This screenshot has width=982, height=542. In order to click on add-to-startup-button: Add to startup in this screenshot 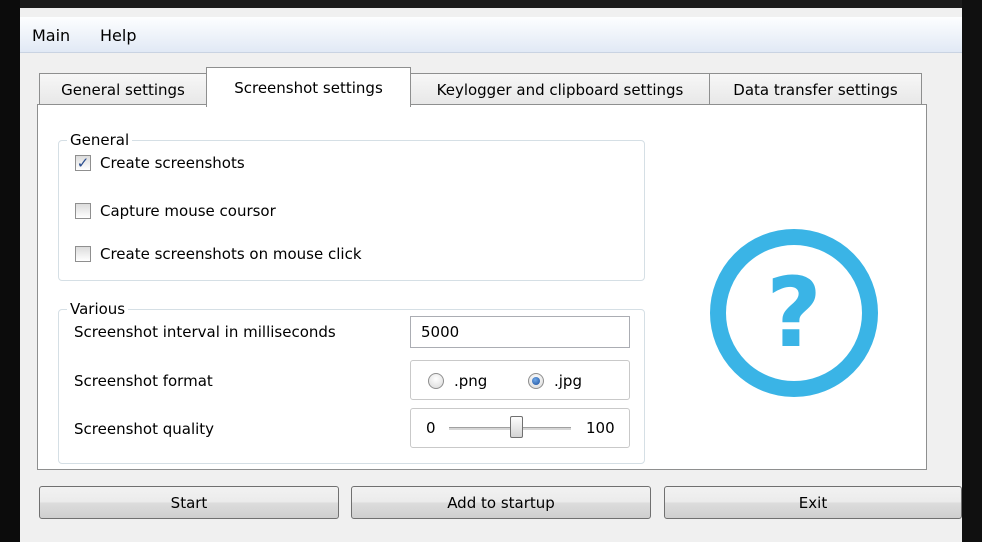, I will do `click(501, 502)`.